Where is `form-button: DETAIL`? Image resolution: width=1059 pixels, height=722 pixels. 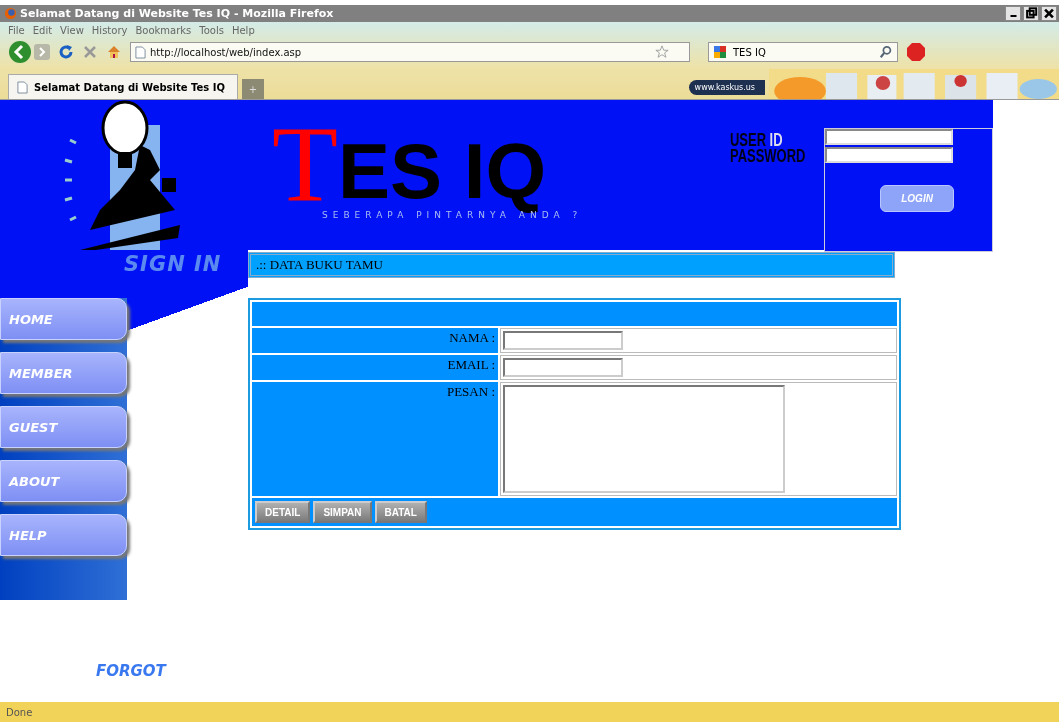 form-button: DETAIL is located at coordinates (283, 512).